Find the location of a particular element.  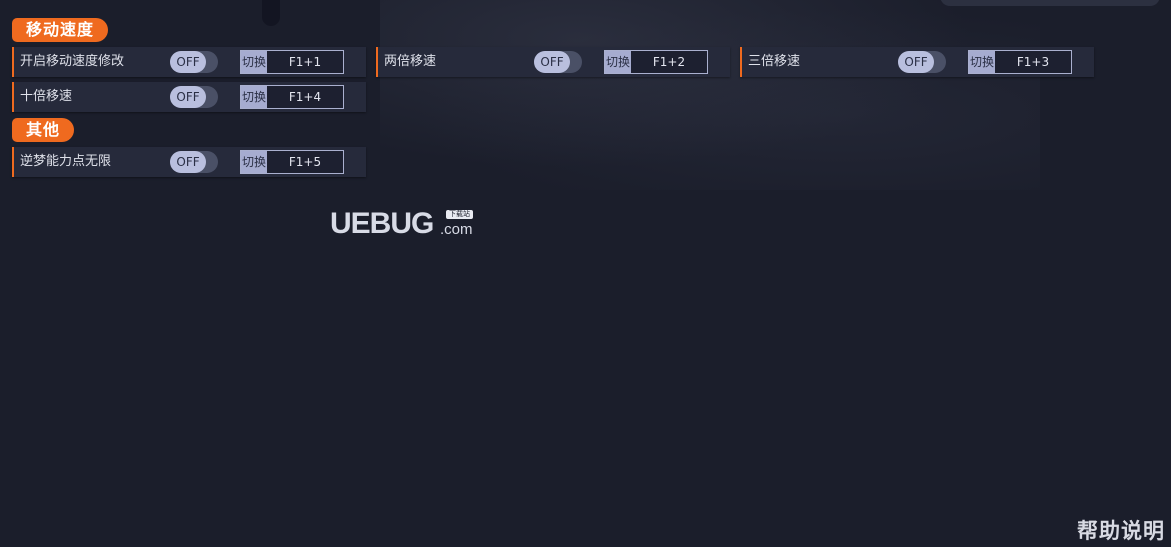

watermark-logo: UEBUG .com 下载站 is located at coordinates (410, 224).